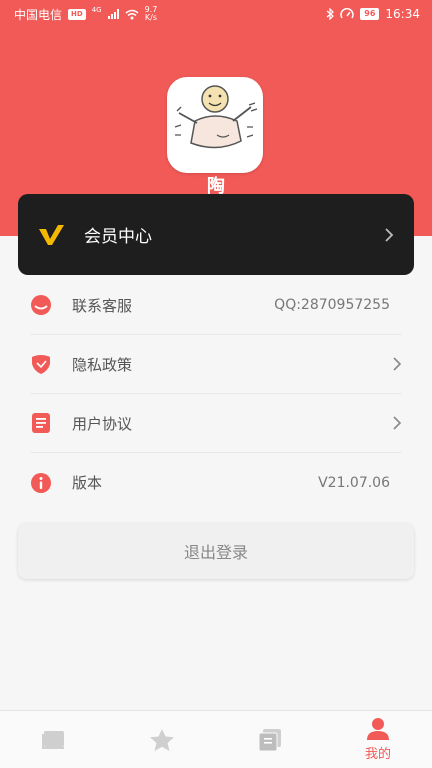 This screenshot has height=768, width=432. I want to click on cartoon-avatar-image, so click(216, 117).